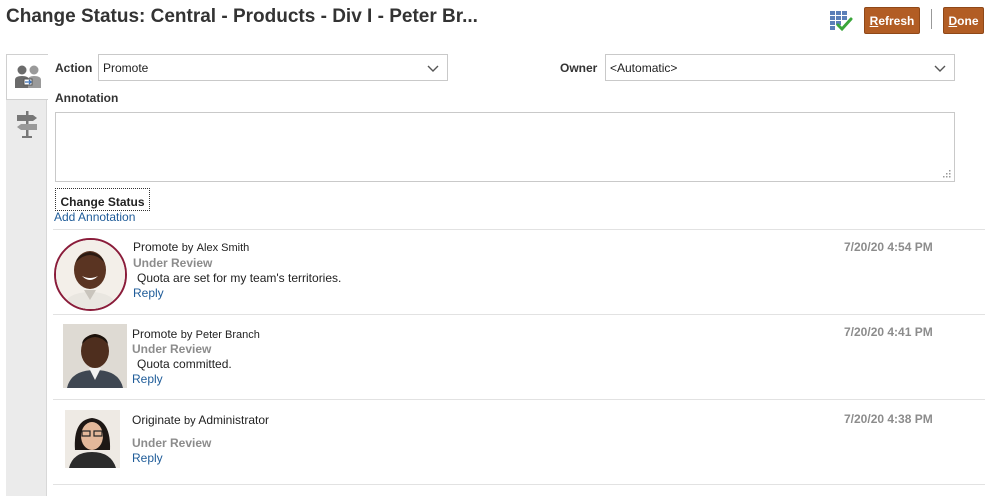  What do you see at coordinates (94, 217) in the screenshot?
I see `add-annotation-link: Add Annotation` at bounding box center [94, 217].